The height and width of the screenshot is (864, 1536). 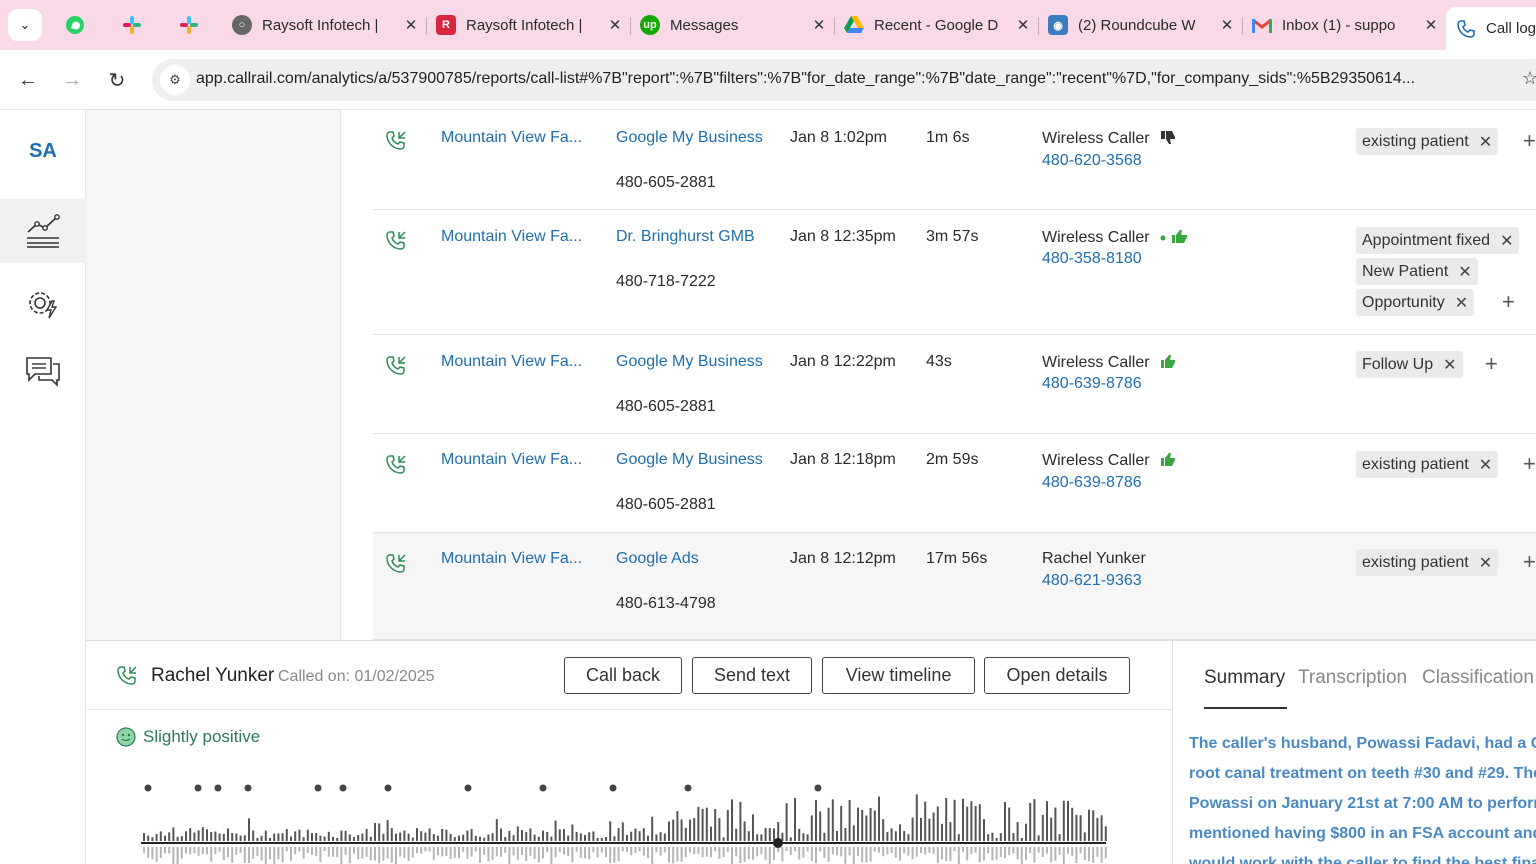 What do you see at coordinates (623, 675) in the screenshot?
I see `call-back-button: Call back` at bounding box center [623, 675].